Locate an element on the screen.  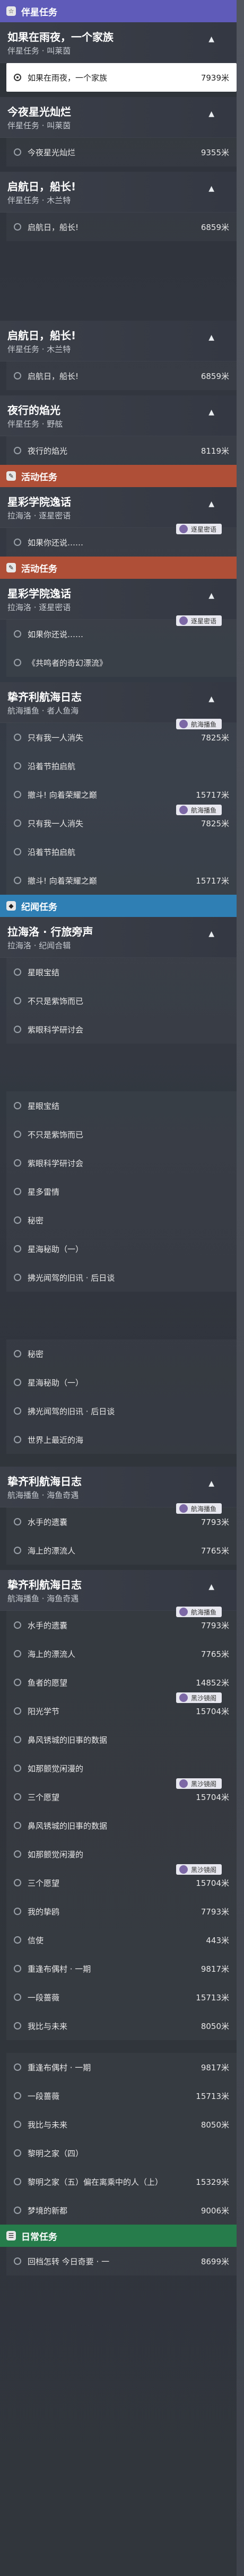
quest-row-label: 撤斗! 向着荣耀之巅 is located at coordinates (63, 881).